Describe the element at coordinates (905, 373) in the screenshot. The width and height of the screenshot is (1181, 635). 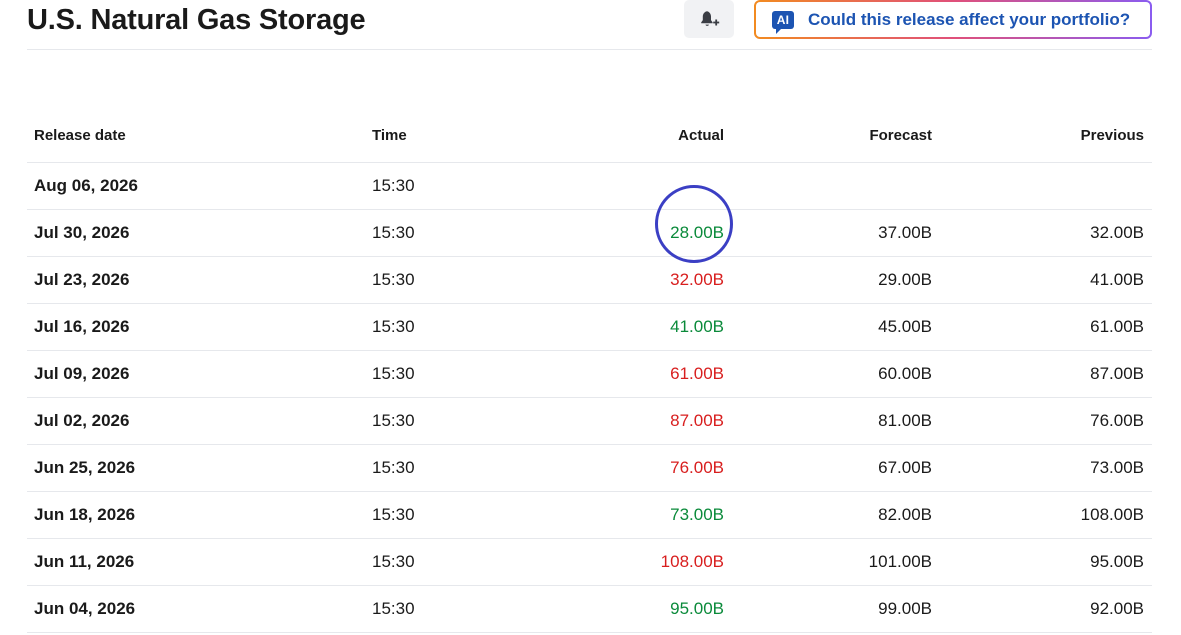
I see `cell-forecast: 60.00B` at that location.